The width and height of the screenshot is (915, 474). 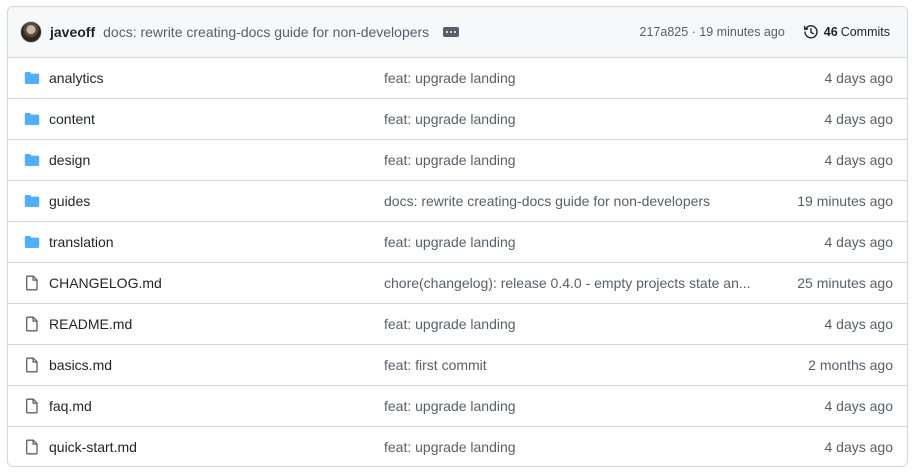 What do you see at coordinates (845, 283) in the screenshot?
I see `commit-date: 25 minutes ago` at bounding box center [845, 283].